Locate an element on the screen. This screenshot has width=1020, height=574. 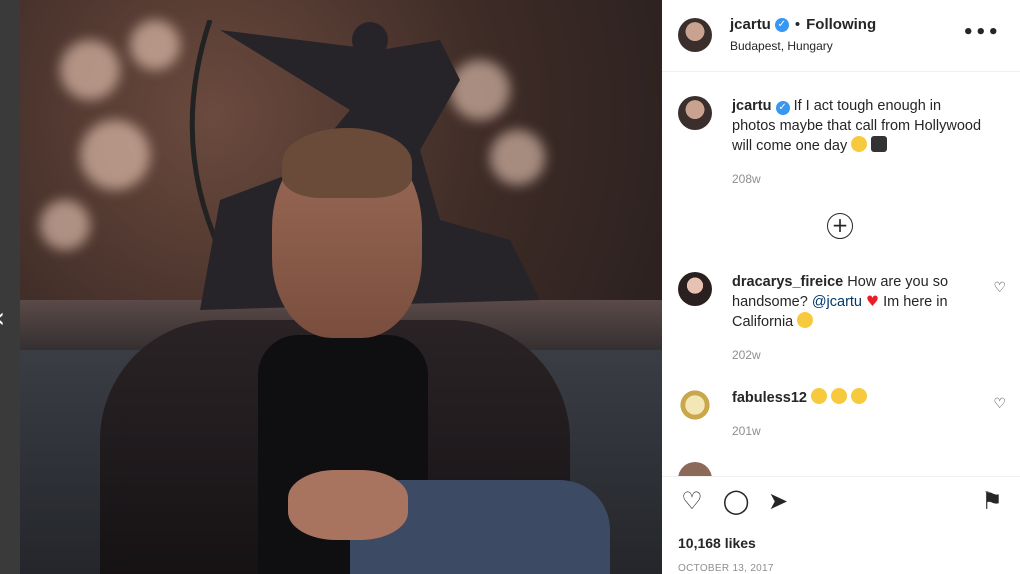
comment-time: 201w is located at coordinates (746, 431).